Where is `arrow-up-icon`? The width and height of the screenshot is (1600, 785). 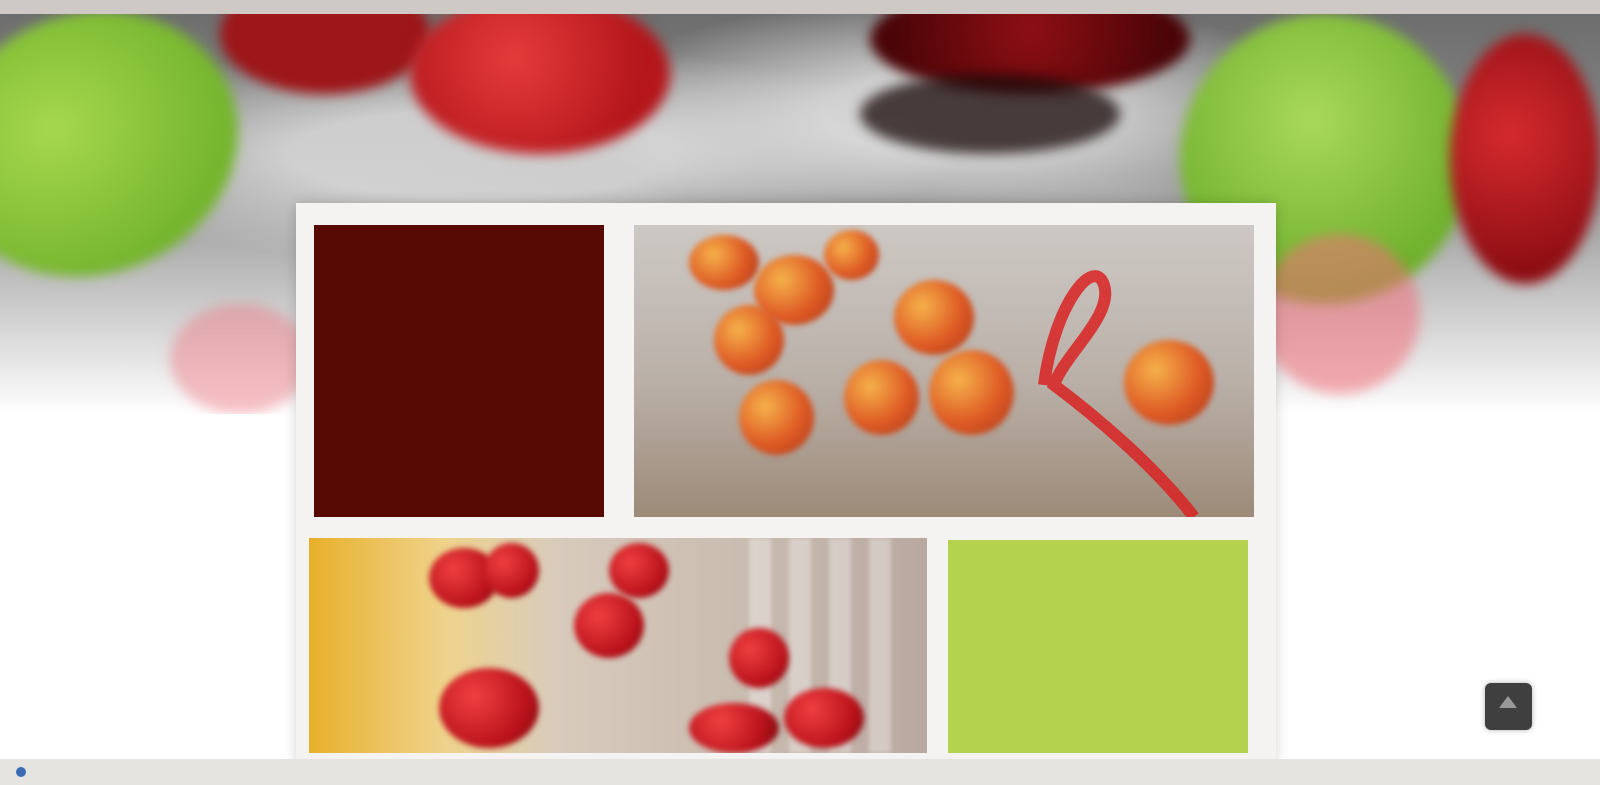
arrow-up-icon is located at coordinates (1508, 702).